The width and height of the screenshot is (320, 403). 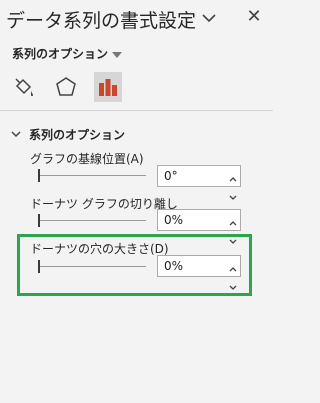 What do you see at coordinates (87, 159) in the screenshot?
I see `first-slice-angle-label: グラフの基線位置(A)` at bounding box center [87, 159].